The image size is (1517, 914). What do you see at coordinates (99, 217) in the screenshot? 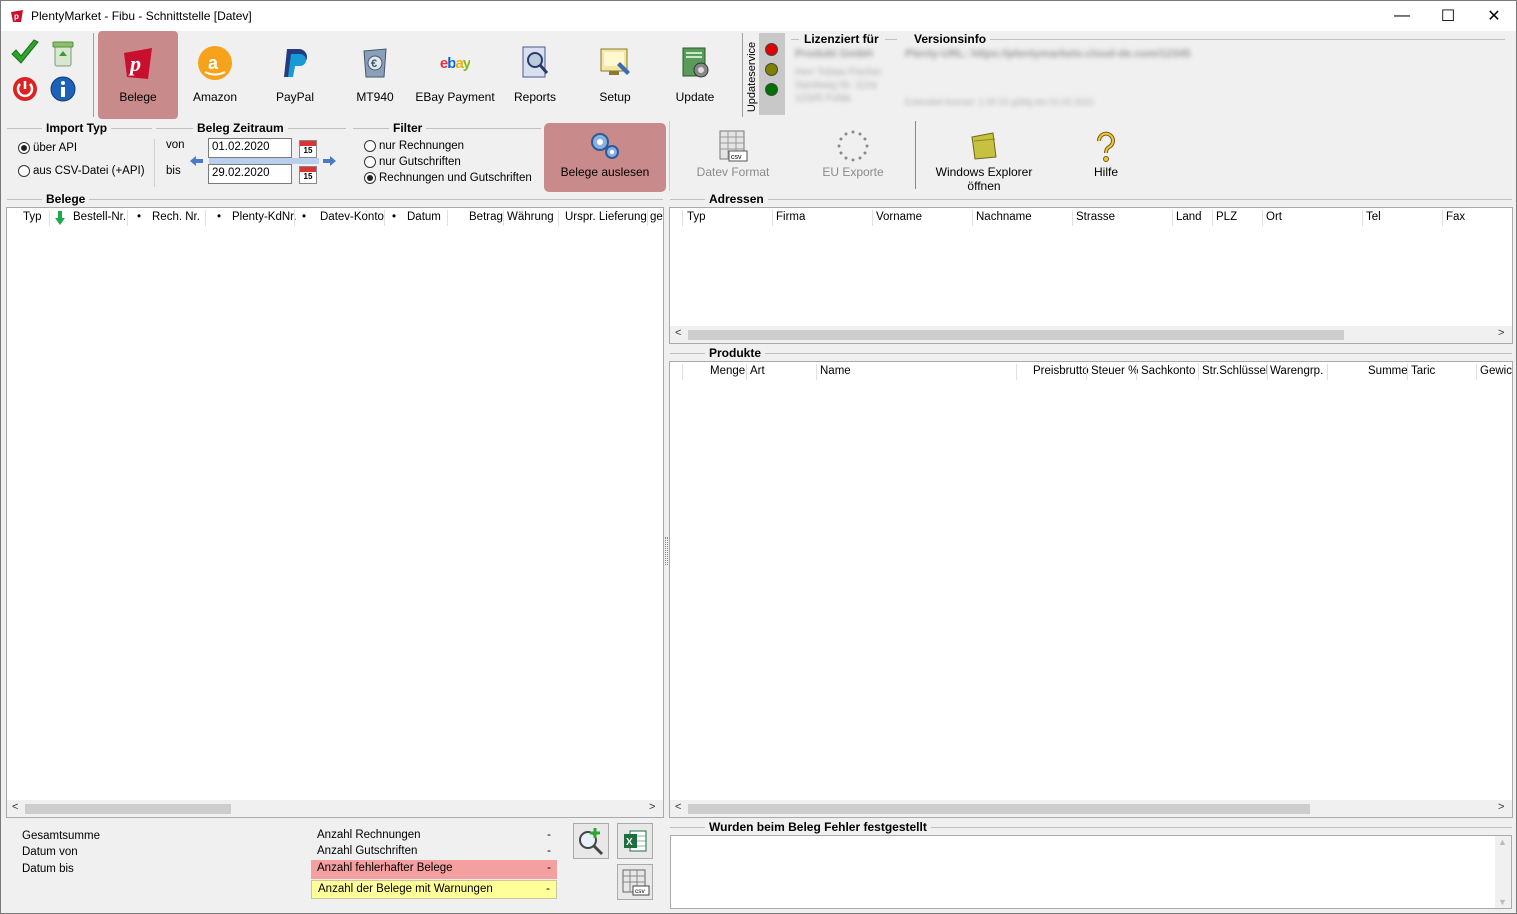
I see `col-bestell-nr: Bestell-Nr.` at bounding box center [99, 217].